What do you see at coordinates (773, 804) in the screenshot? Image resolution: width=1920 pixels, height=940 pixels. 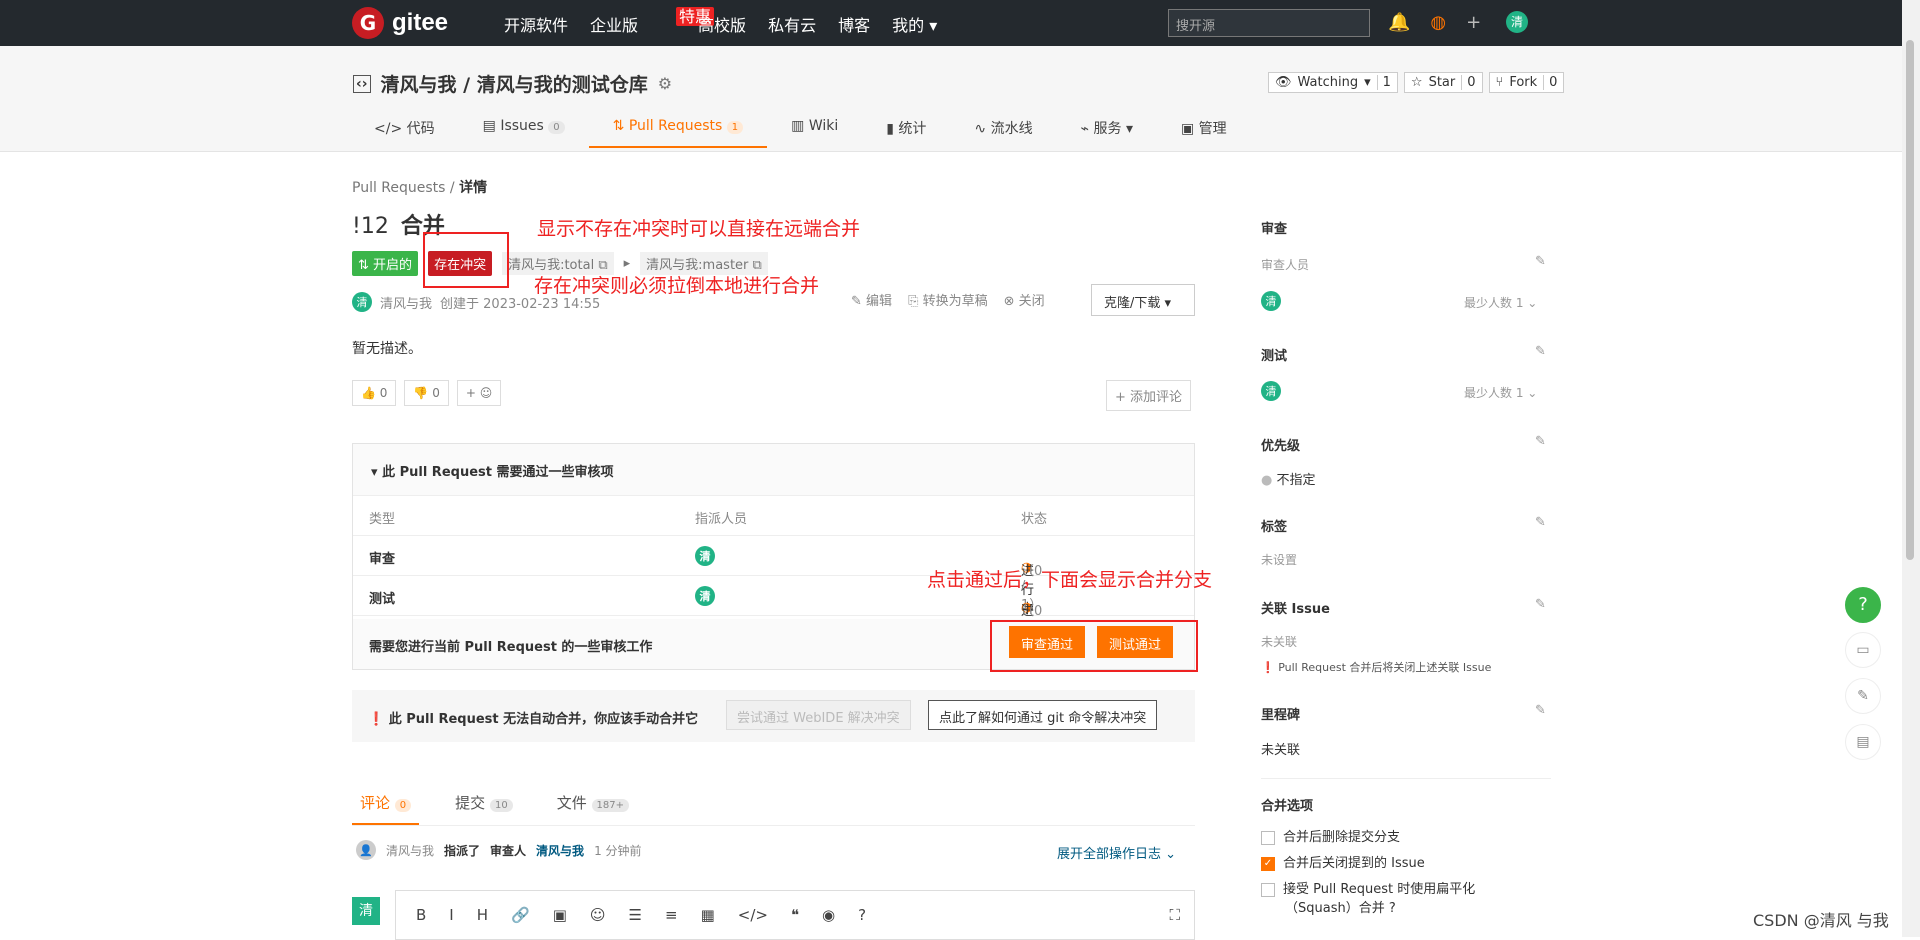 I see `comment-tabs: 评论 0 提交 10 文件 187+` at bounding box center [773, 804].